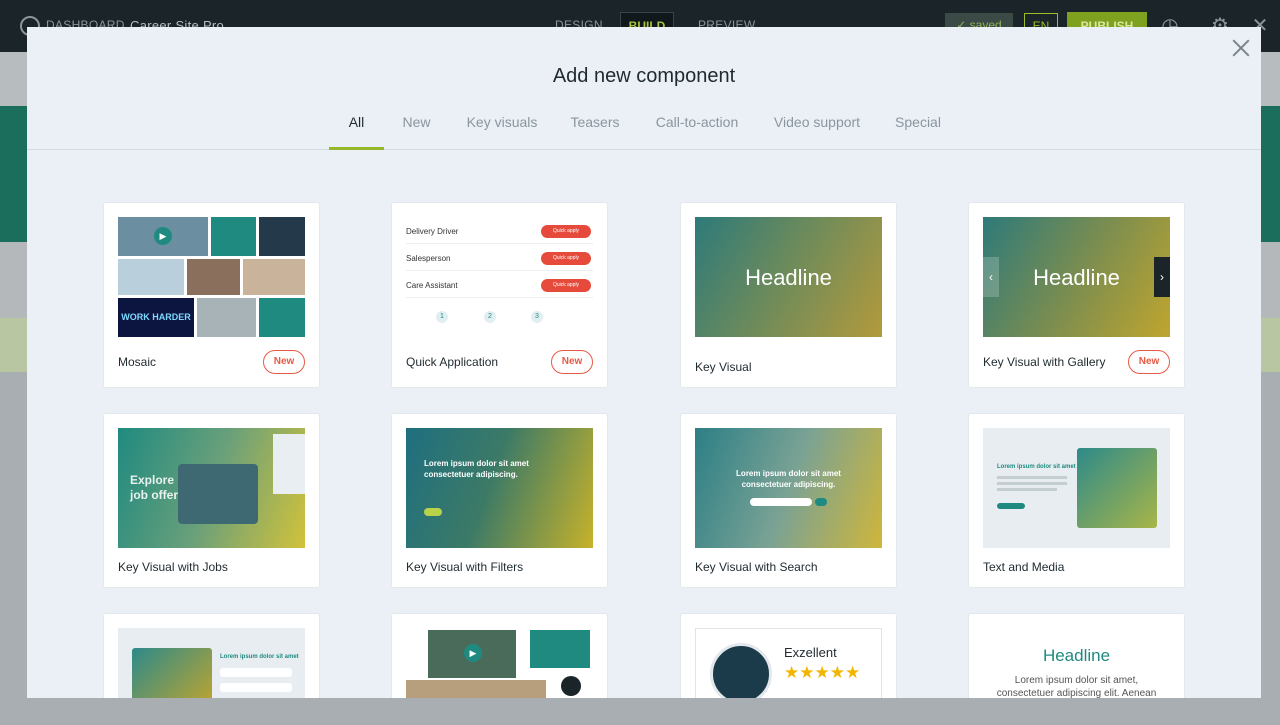 The image size is (1280, 725). What do you see at coordinates (211, 488) in the screenshot?
I see `key-visual-jobs-thumbnail: Explore job offers` at bounding box center [211, 488].